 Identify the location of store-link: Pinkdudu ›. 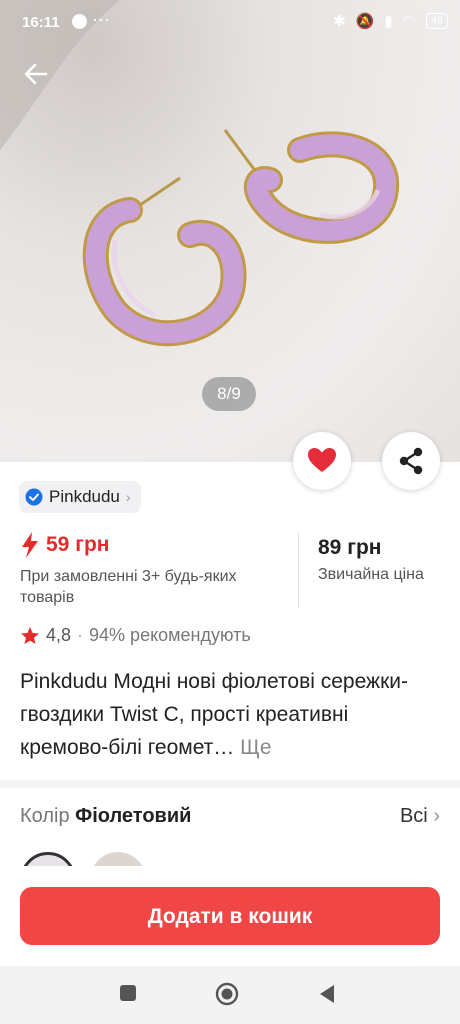
(80, 497).